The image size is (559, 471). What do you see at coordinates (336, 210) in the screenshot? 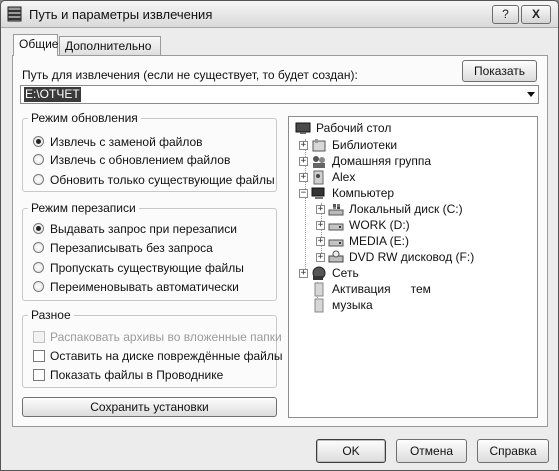
I see `system-drive-icon` at bounding box center [336, 210].